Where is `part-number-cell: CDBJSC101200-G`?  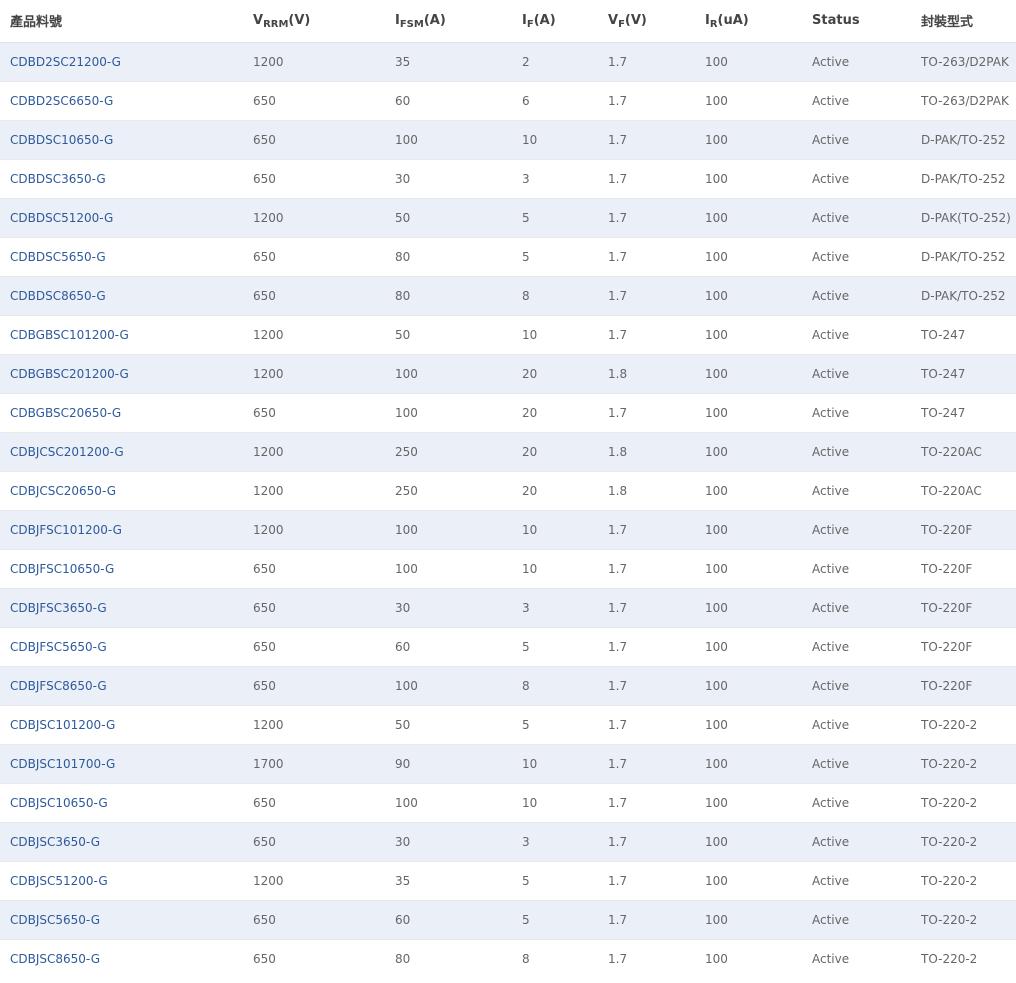
part-number-cell: CDBJSC101200-G is located at coordinates (121, 724).